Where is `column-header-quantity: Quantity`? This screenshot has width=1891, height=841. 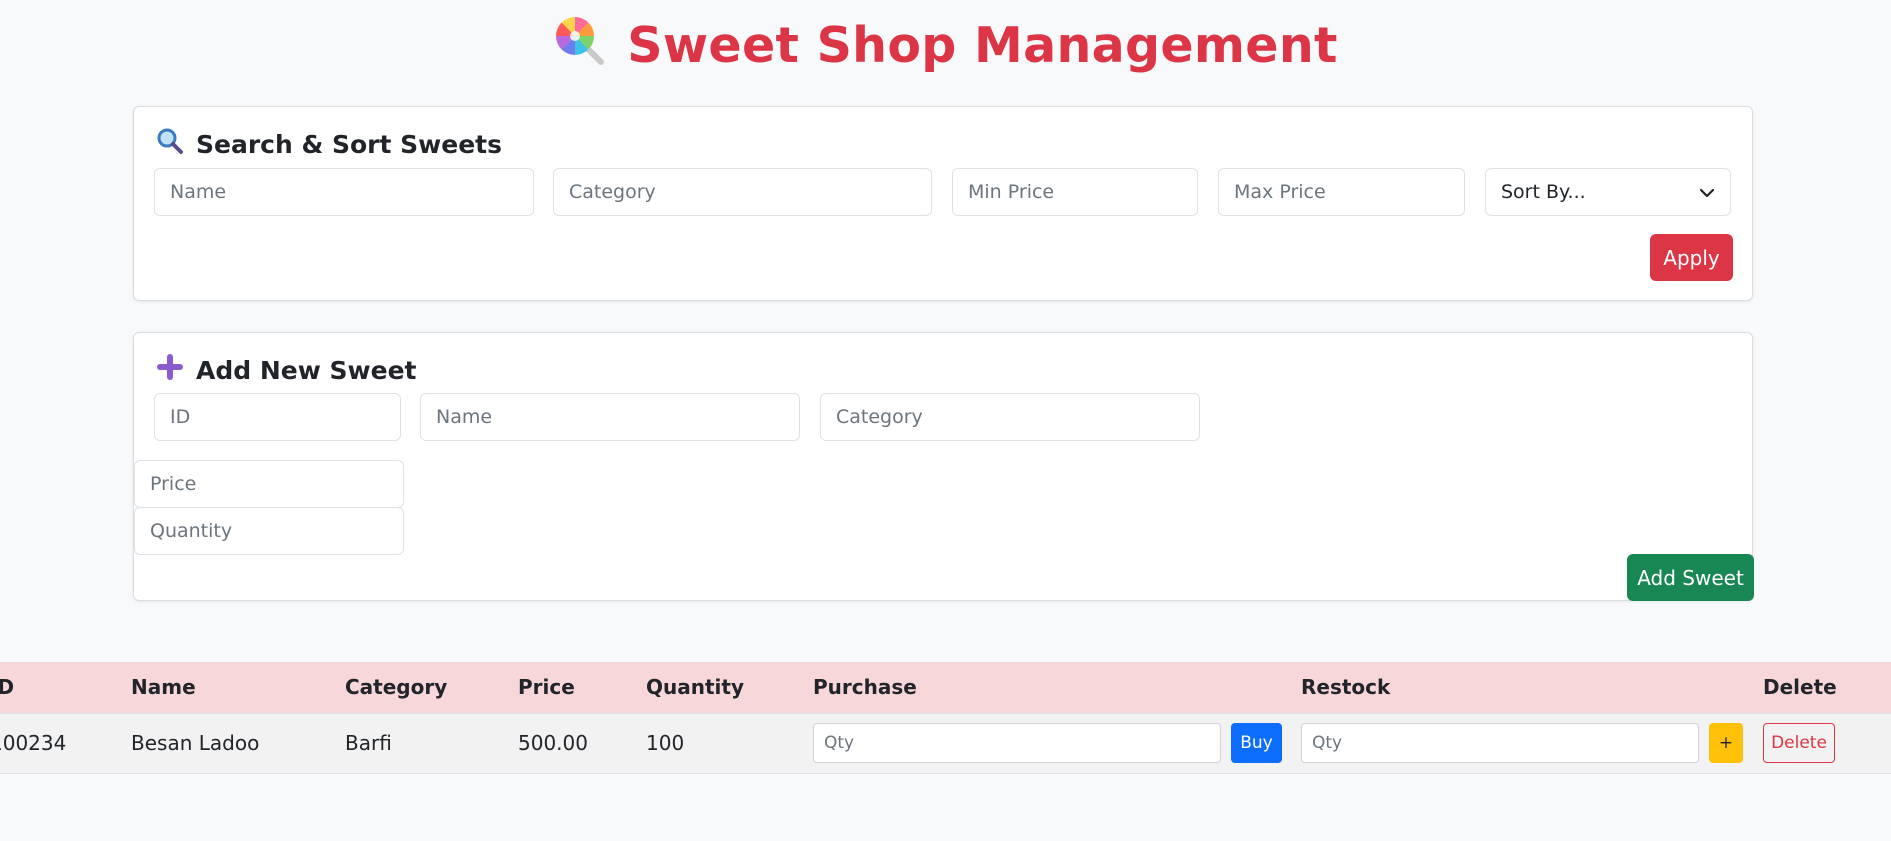 column-header-quantity: Quantity is located at coordinates (695, 687).